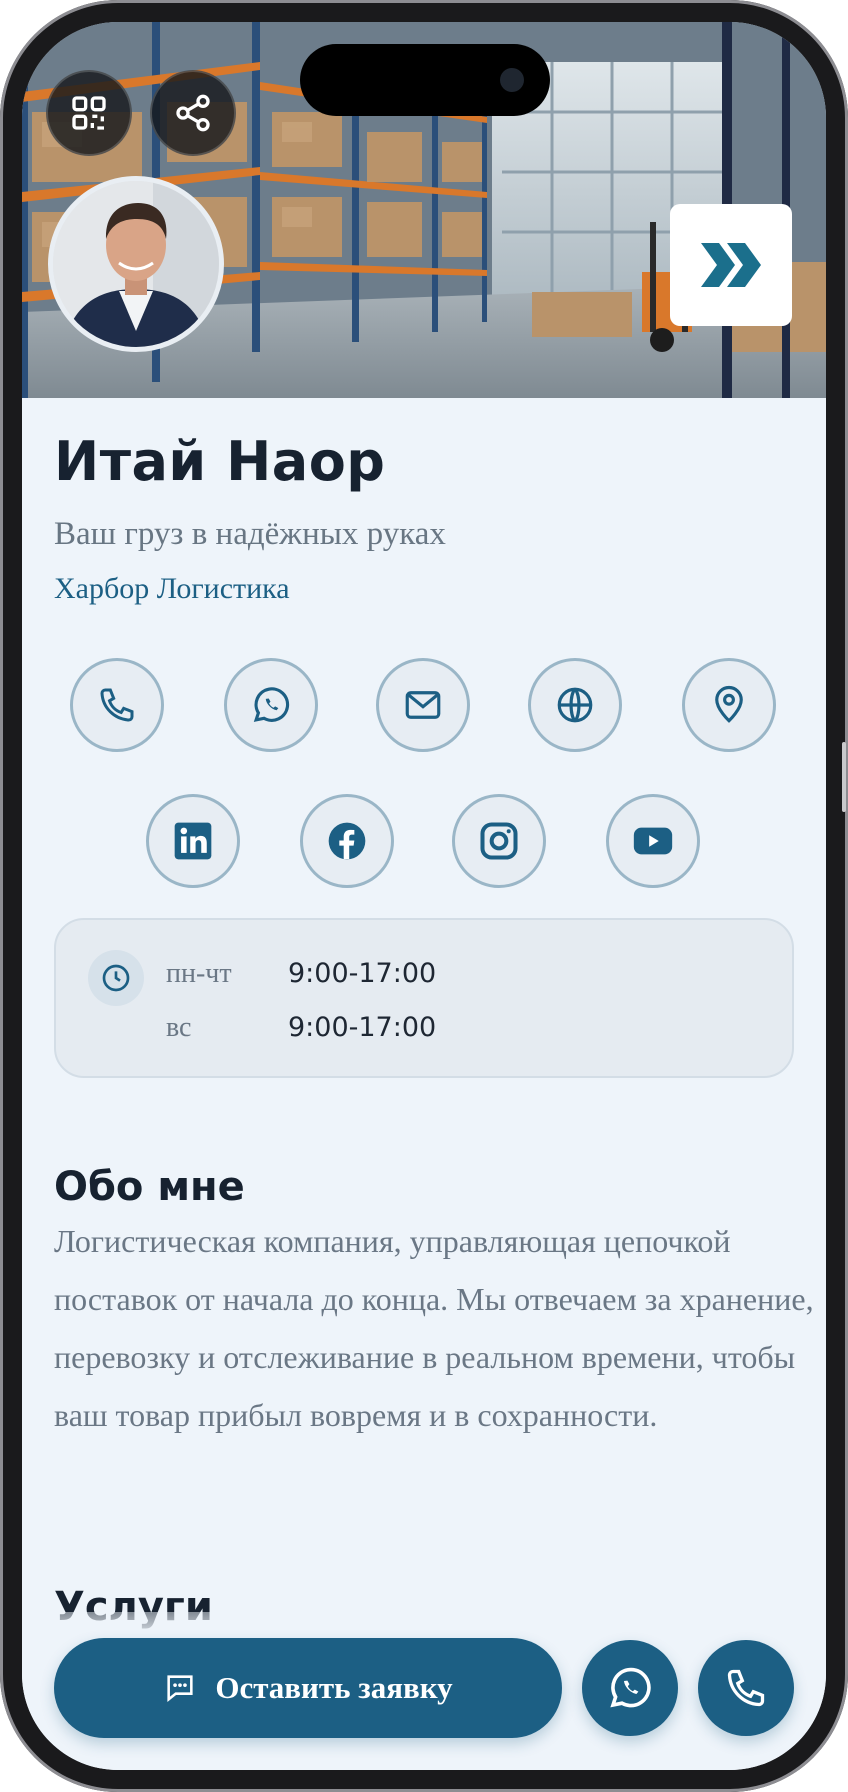 This screenshot has width=848, height=1792. What do you see at coordinates (180, 1688) in the screenshot?
I see `message-icon` at bounding box center [180, 1688].